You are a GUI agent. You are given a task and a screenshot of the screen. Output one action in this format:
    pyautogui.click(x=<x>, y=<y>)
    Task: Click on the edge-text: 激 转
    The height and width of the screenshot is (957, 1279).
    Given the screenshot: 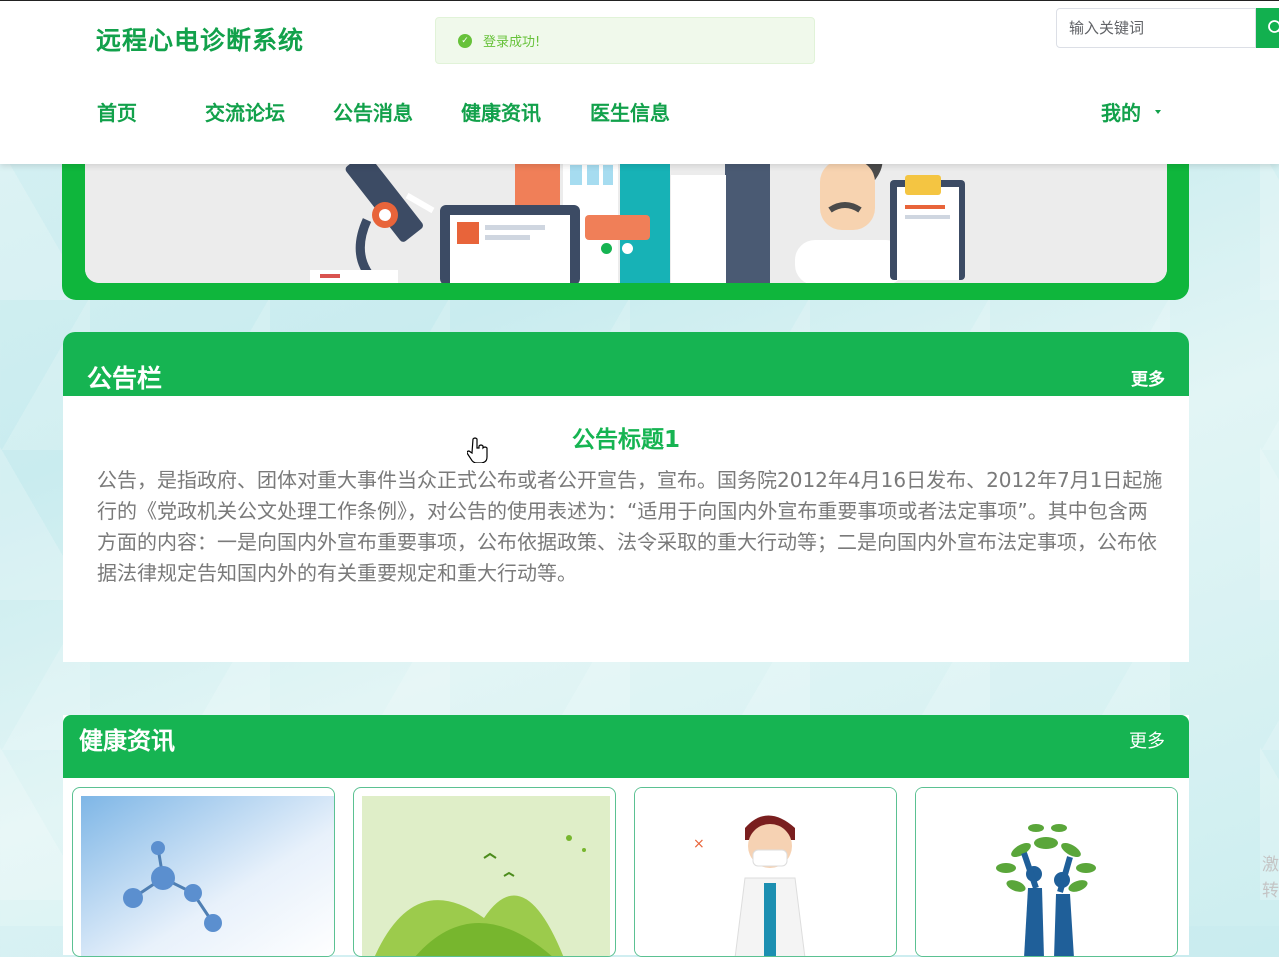 What is the action you would take?
    pyautogui.click(x=1270, y=878)
    